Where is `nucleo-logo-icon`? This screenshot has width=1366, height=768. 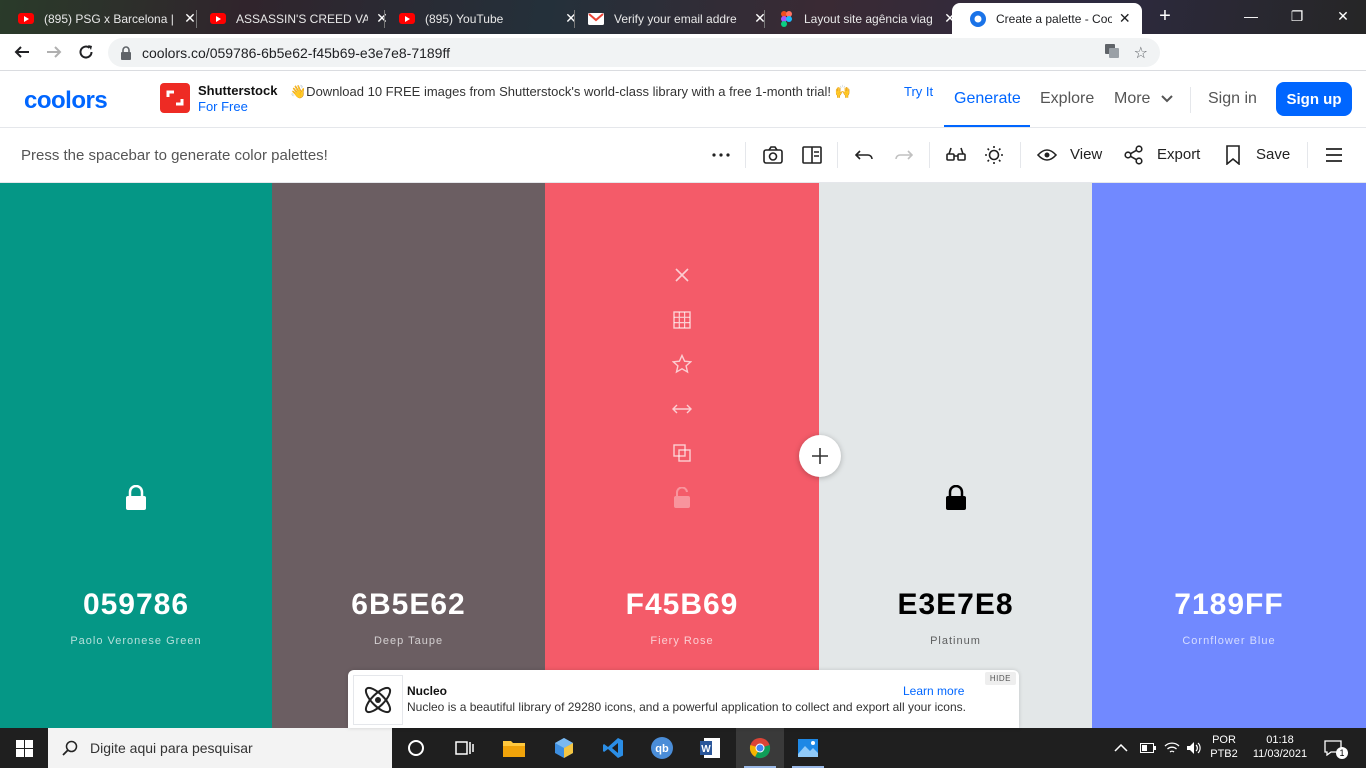 nucleo-logo-icon is located at coordinates (378, 700).